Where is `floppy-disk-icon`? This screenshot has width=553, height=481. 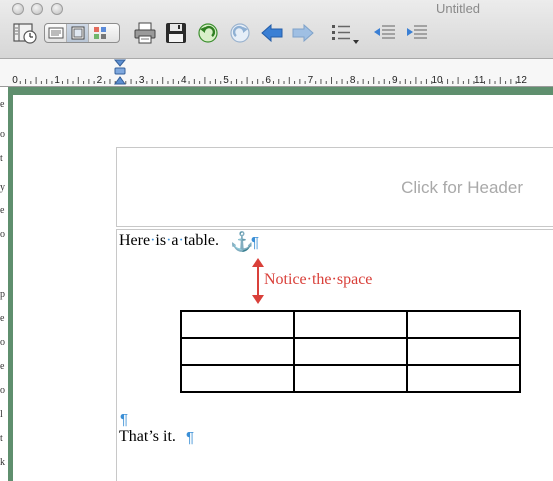
floppy-disk-icon is located at coordinates (176, 33).